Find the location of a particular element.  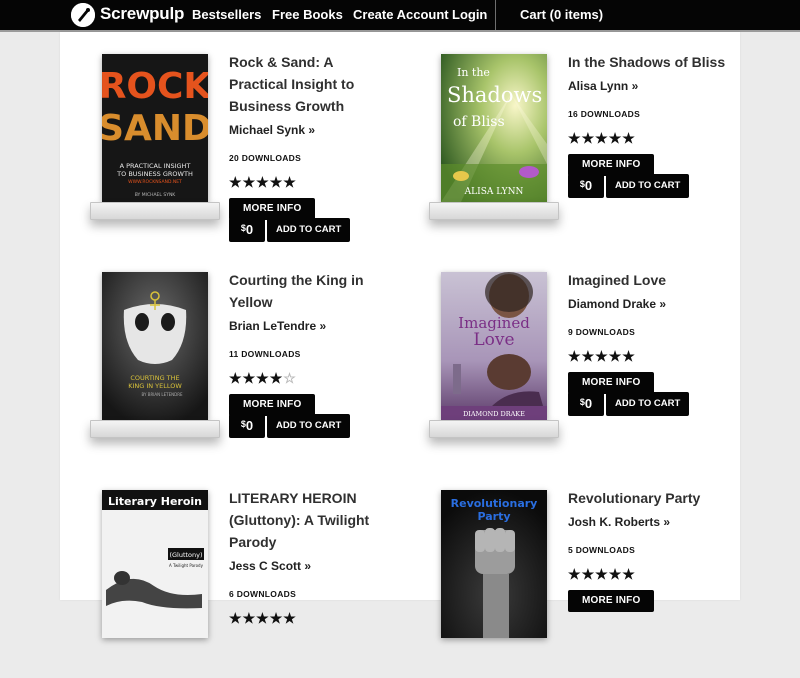

cover-author: BY BRIAN LETENDRE is located at coordinates (162, 394).